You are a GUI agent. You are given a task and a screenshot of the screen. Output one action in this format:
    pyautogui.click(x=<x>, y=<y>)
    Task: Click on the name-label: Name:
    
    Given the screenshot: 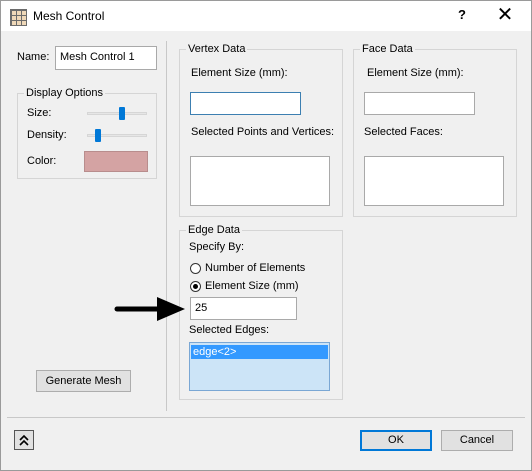 What is the action you would take?
    pyautogui.click(x=33, y=57)
    